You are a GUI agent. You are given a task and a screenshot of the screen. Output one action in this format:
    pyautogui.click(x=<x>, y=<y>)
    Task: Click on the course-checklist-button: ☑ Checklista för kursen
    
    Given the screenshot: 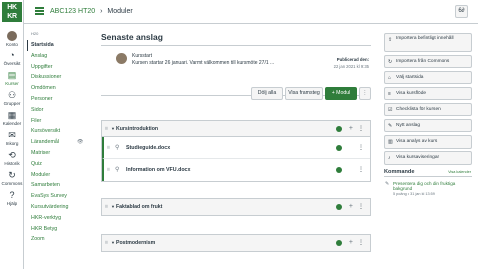 What is the action you would take?
    pyautogui.click(x=428, y=109)
    